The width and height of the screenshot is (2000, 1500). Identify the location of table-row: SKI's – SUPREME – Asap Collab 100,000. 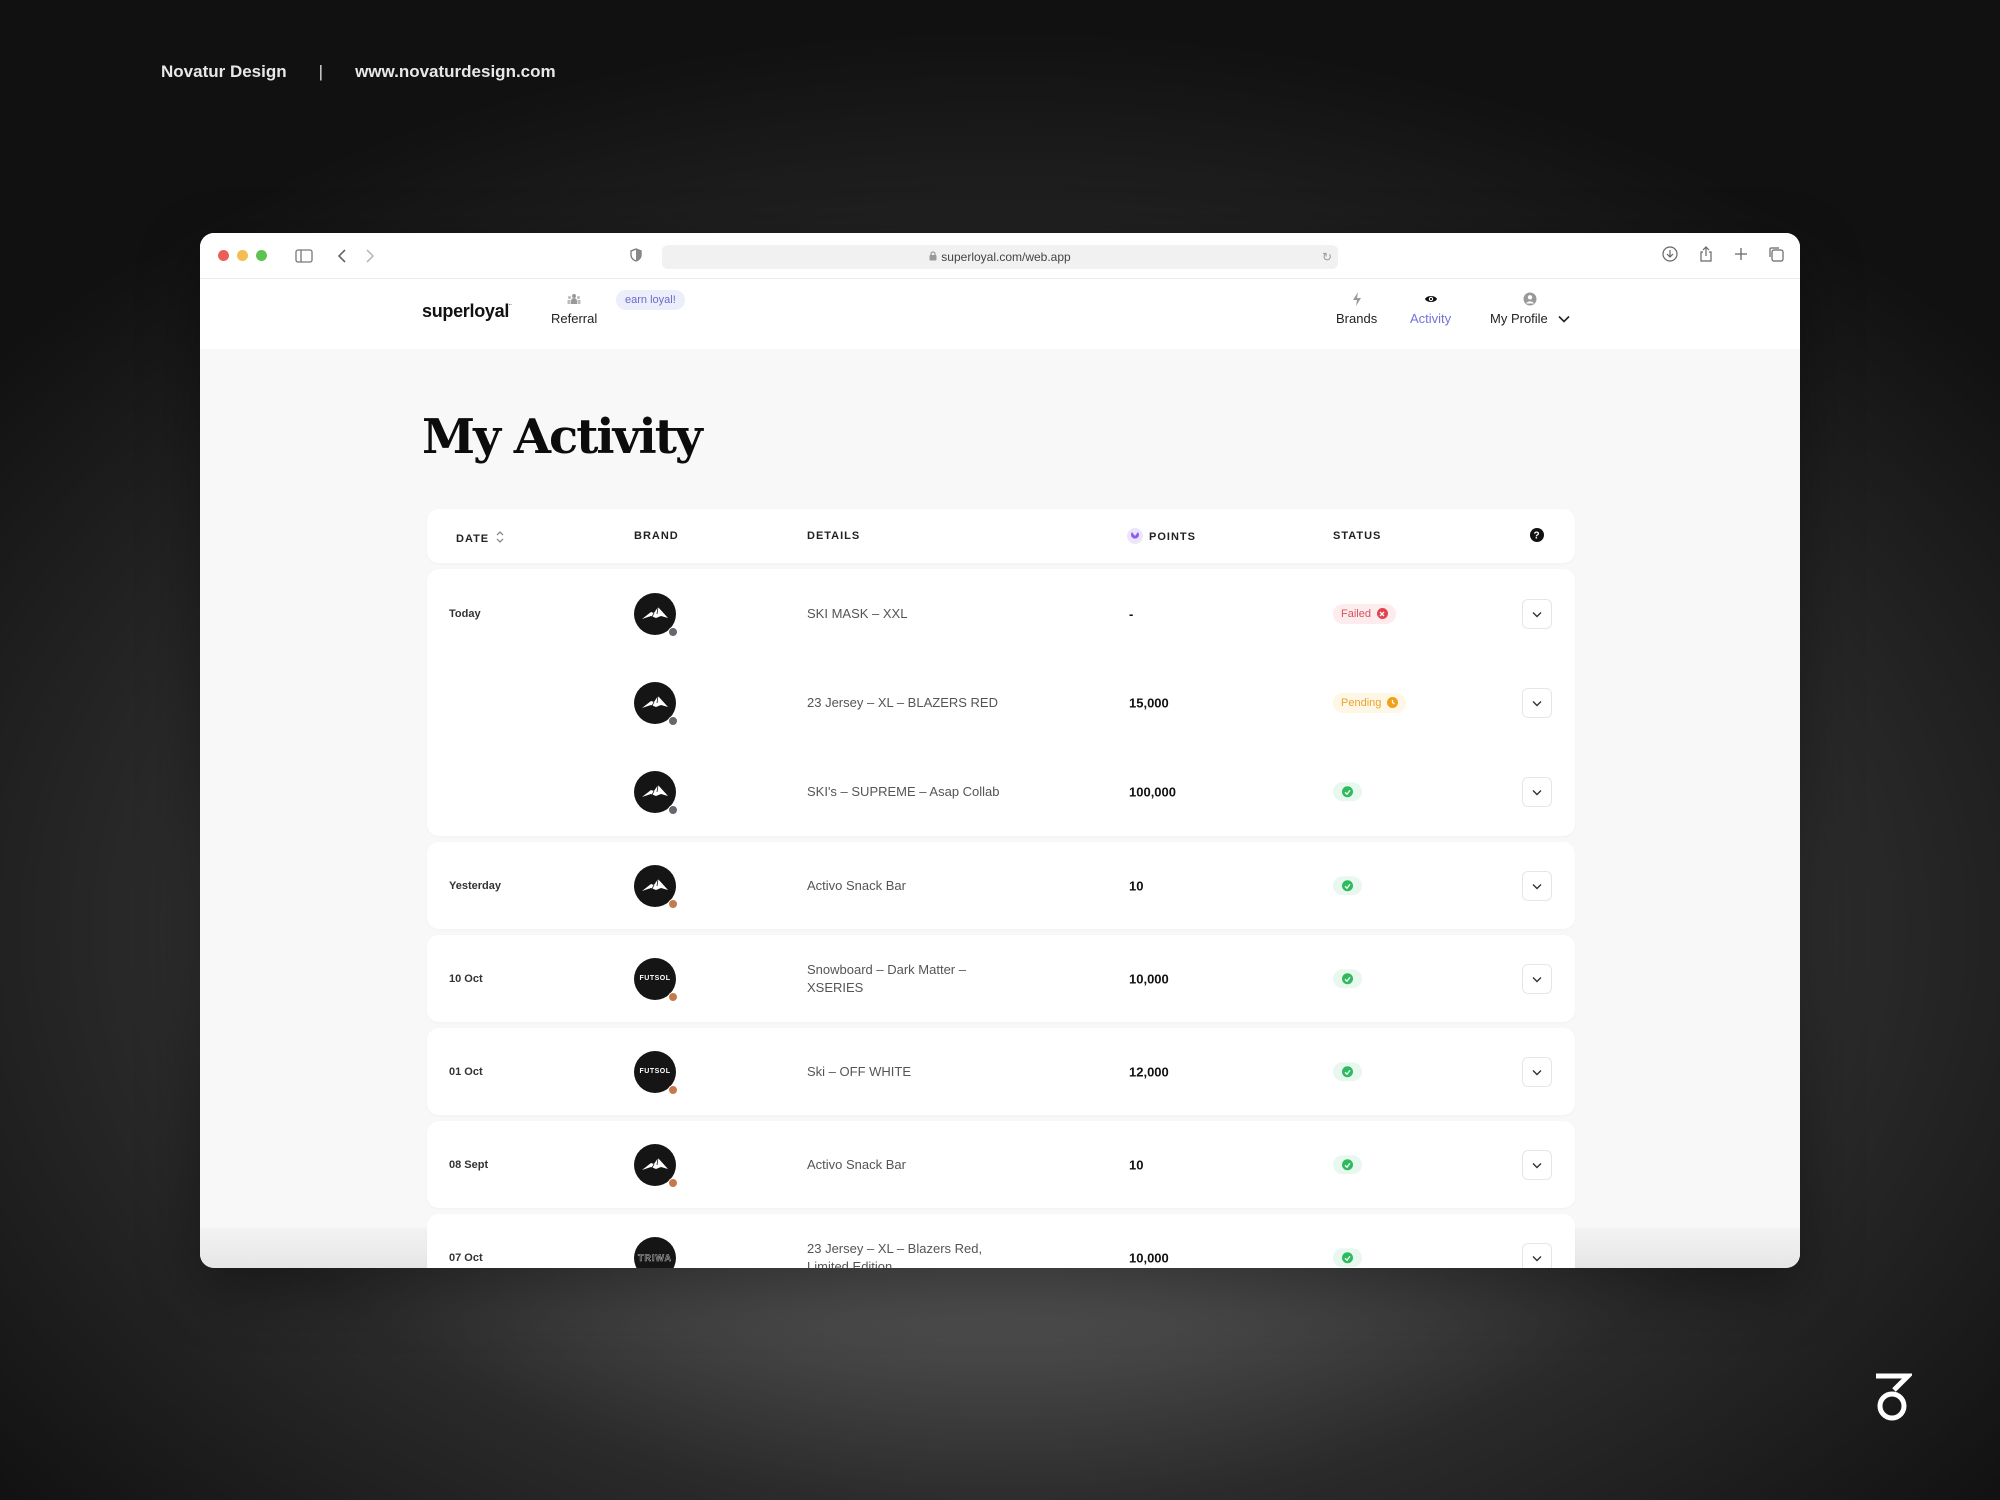
(1001, 791).